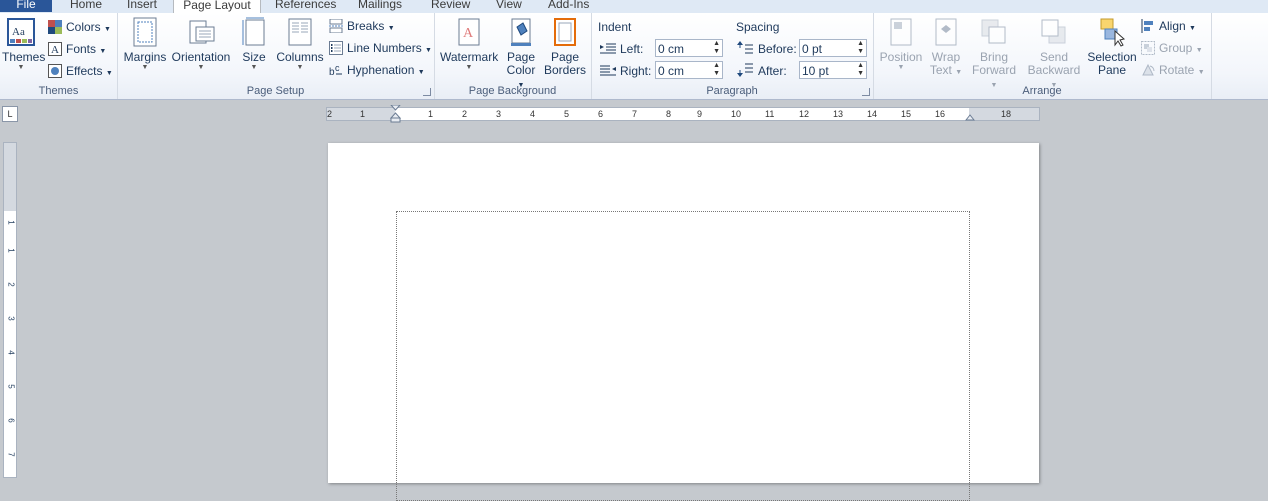 The image size is (1268, 501). Describe the element at coordinates (145, 57) in the screenshot. I see `margins-label: Margins` at that location.